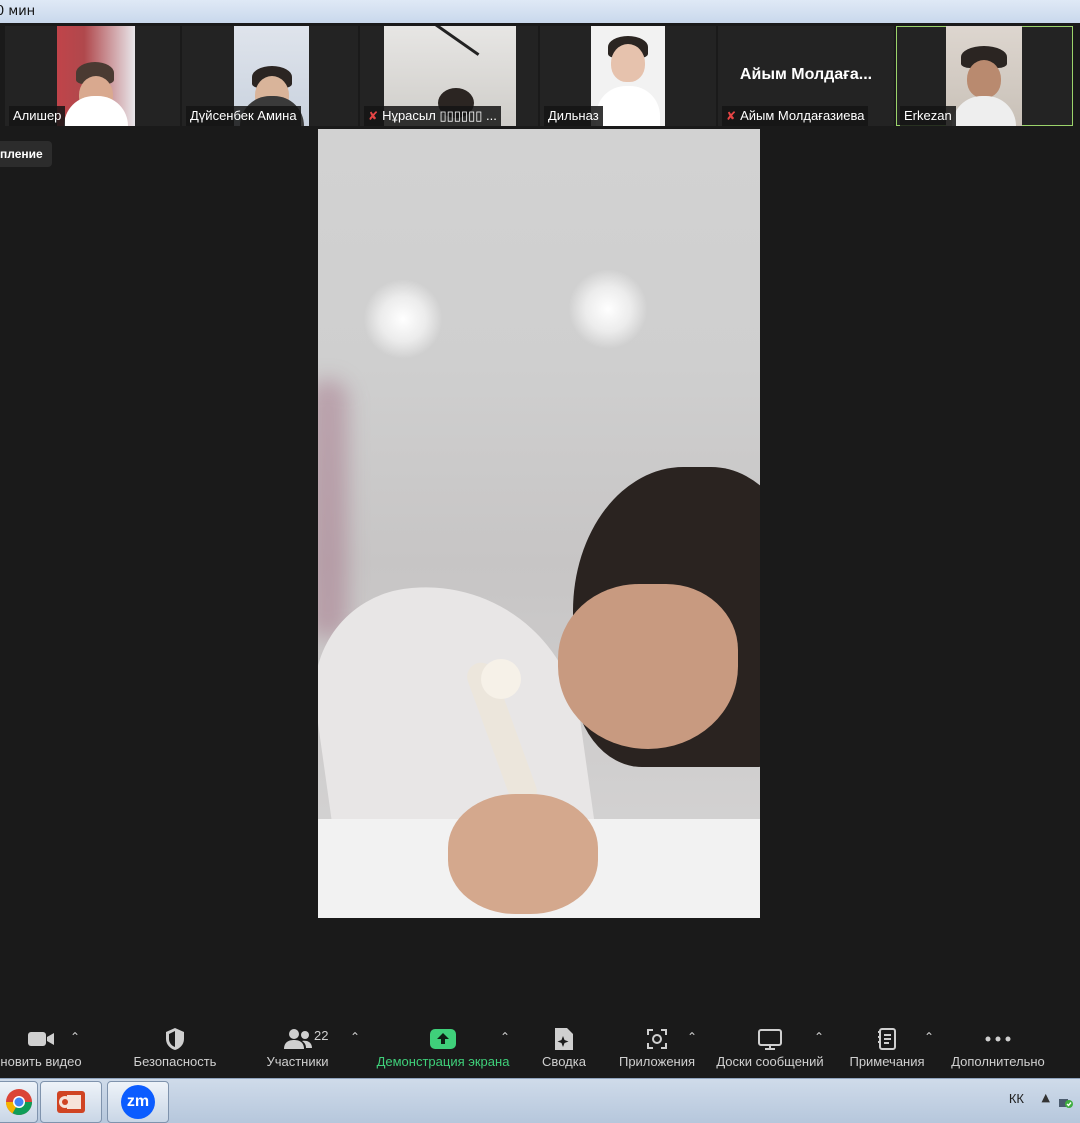 The image size is (1080, 1123). I want to click on participant-name: Erkezan, so click(928, 116).